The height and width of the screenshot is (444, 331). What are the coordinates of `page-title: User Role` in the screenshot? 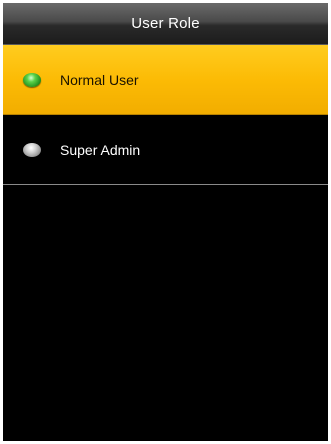 It's located at (165, 23).